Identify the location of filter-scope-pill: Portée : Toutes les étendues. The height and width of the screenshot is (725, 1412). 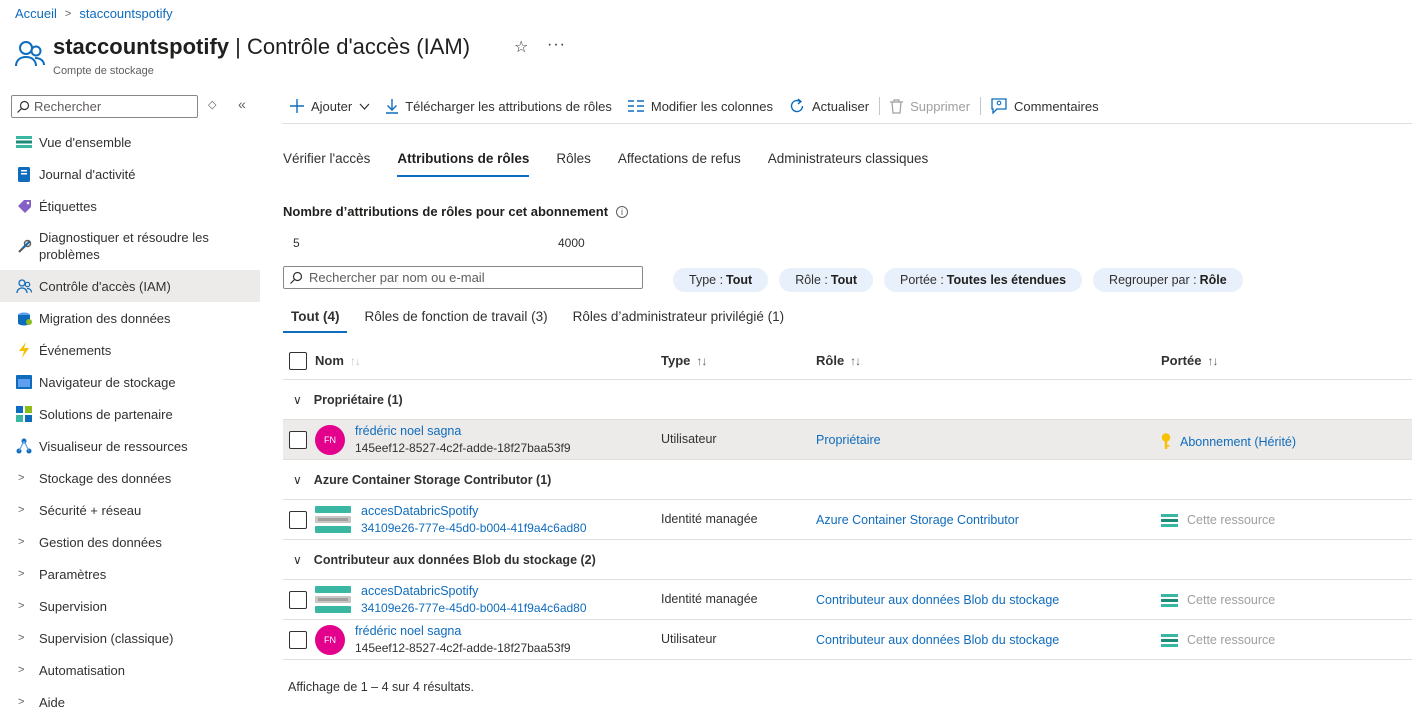
(983, 280).